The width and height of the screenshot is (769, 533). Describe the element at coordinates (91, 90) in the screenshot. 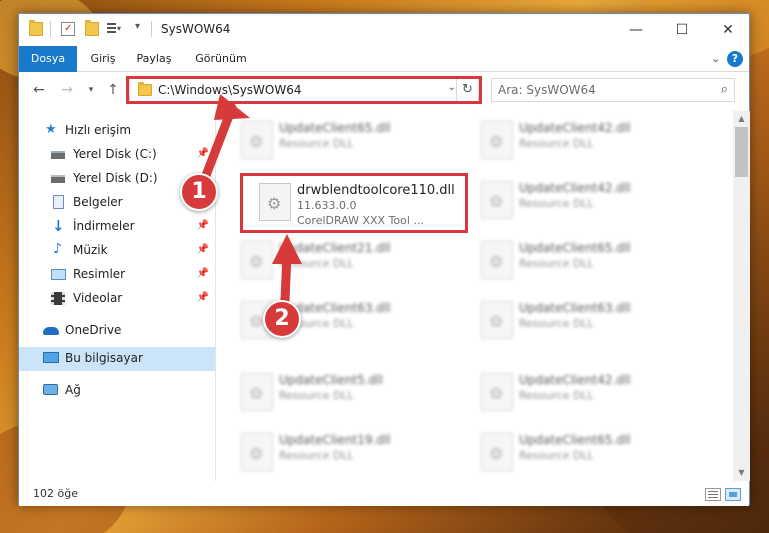

I see `recent-locations-icon: ▾` at that location.